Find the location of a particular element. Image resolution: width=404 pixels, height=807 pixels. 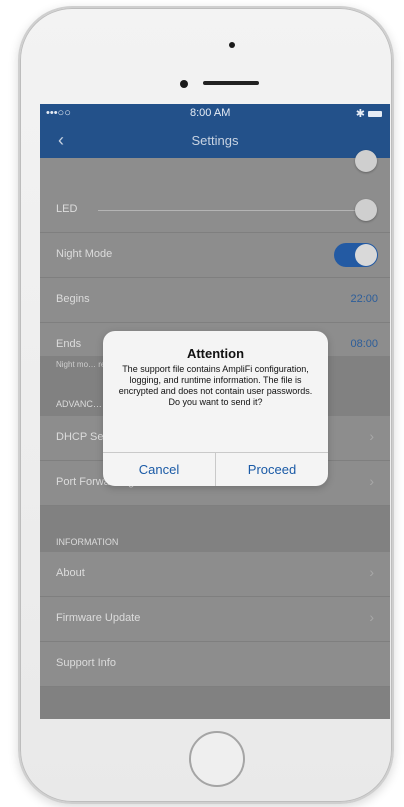

about-label: About is located at coordinates (70, 573).